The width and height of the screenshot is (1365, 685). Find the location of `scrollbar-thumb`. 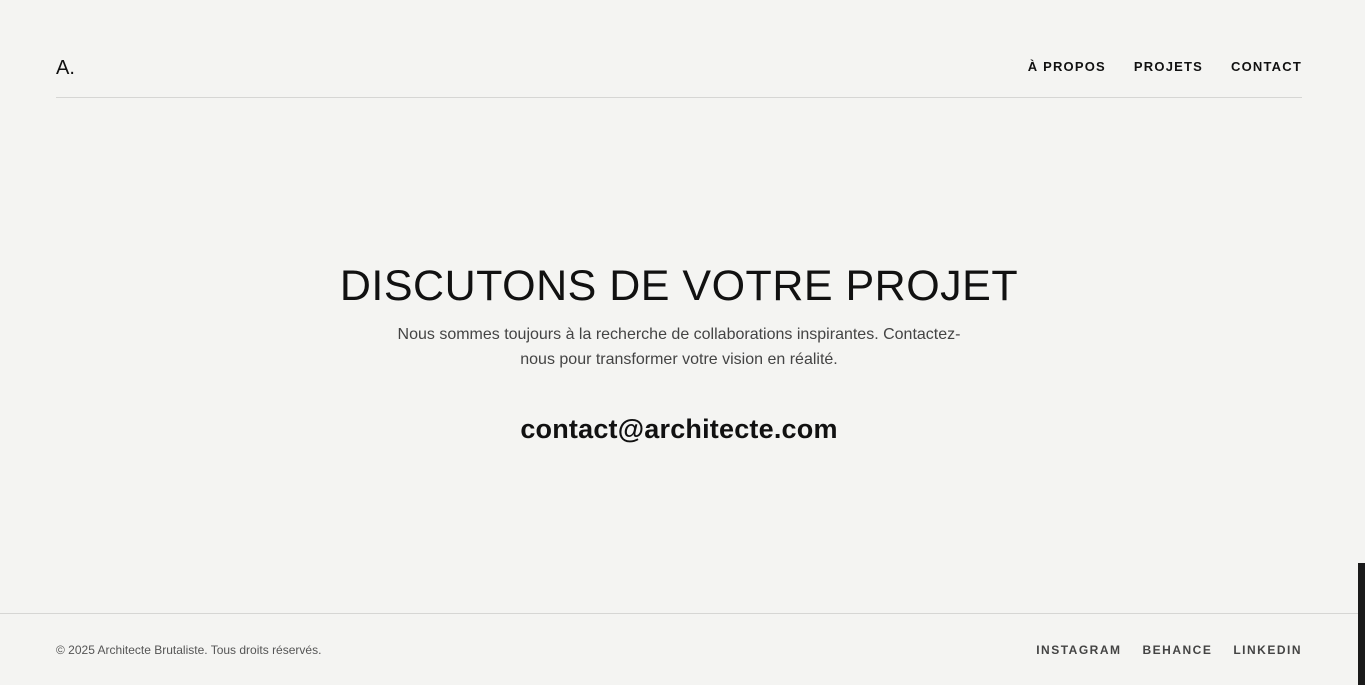

scrollbar-thumb is located at coordinates (1361, 624).